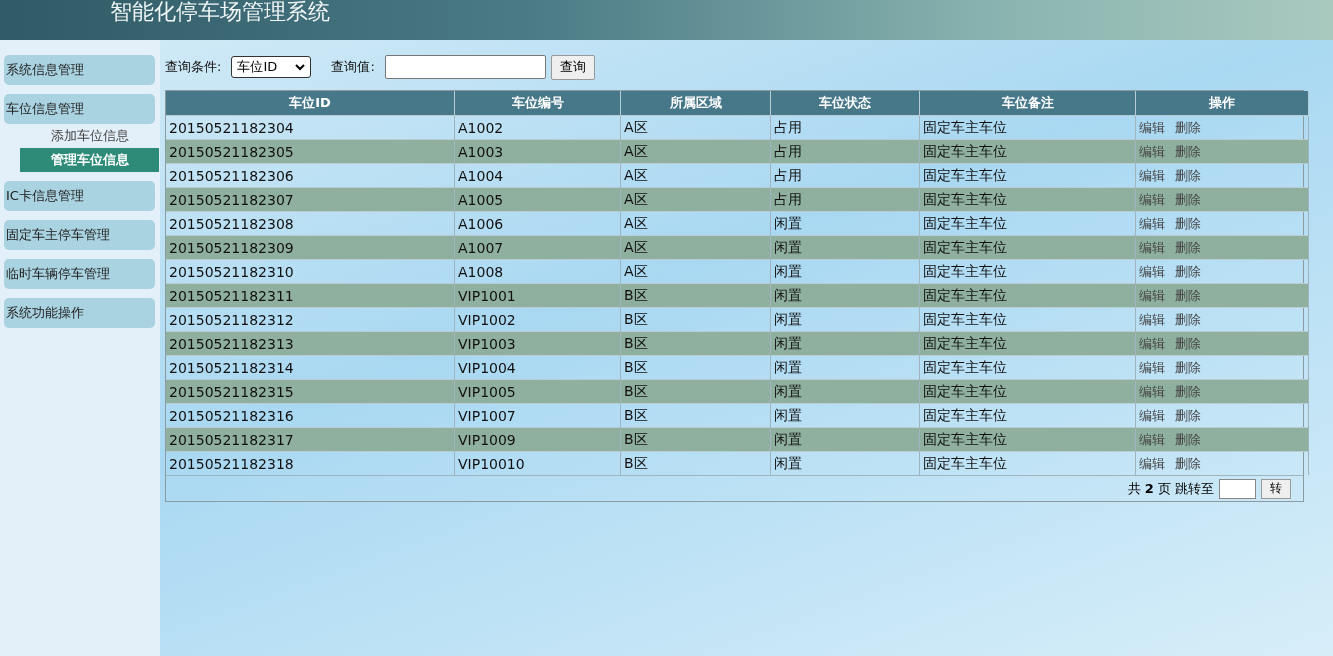  Describe the element at coordinates (537, 199) in the screenshot. I see `table-cell: A1005` at that location.